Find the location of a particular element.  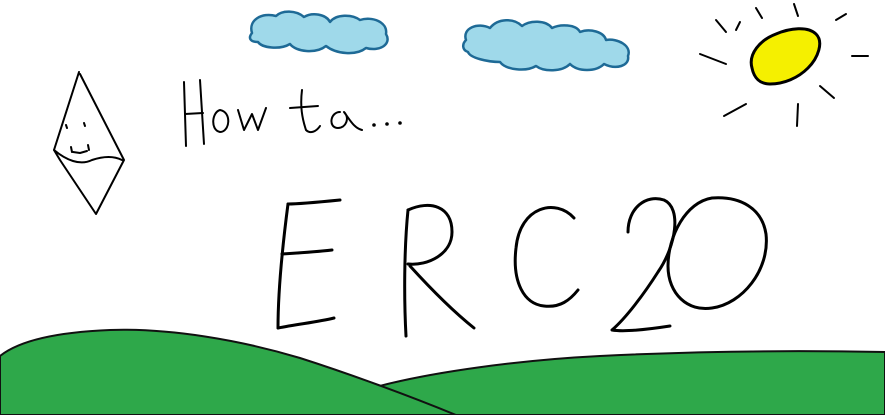

cloud-right-icon is located at coordinates (546, 45).